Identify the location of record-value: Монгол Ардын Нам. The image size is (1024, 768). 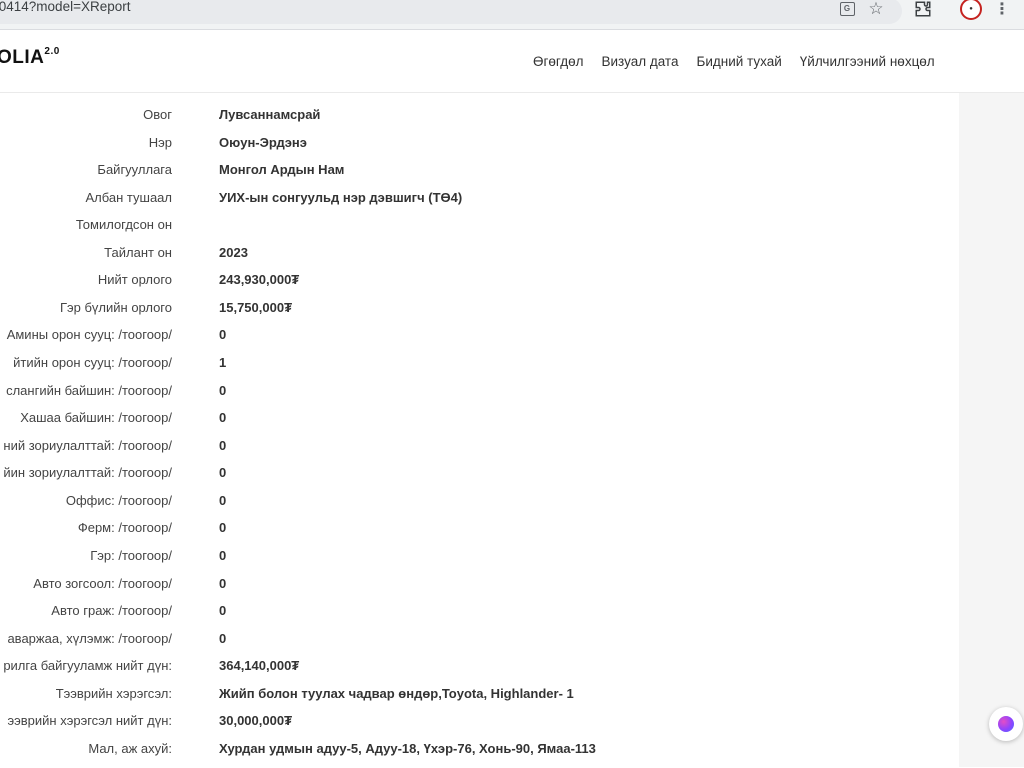
(282, 169).